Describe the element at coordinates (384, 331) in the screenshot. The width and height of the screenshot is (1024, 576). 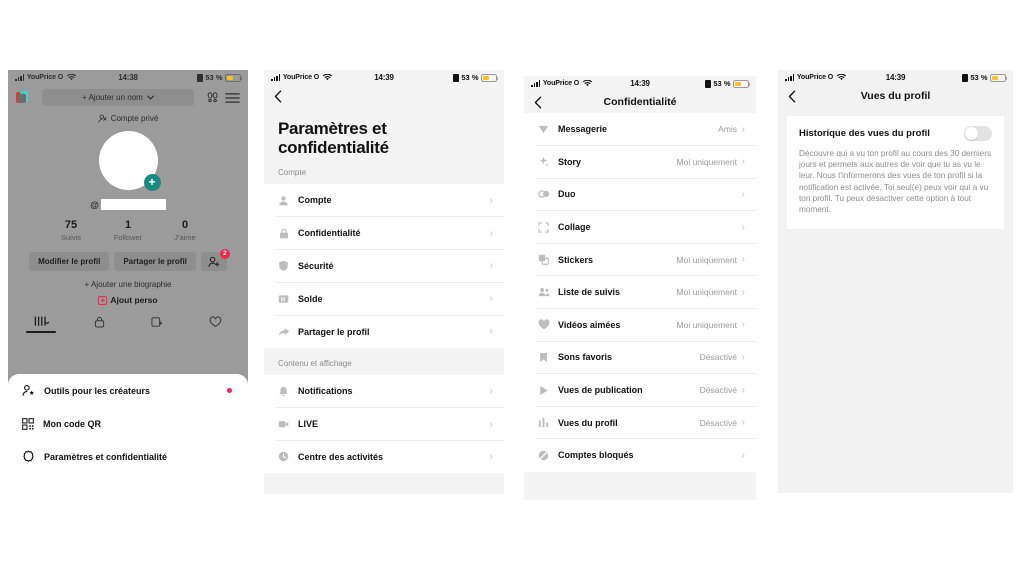
I see `settings-row-partager-profil: Partager le profil ›` at that location.